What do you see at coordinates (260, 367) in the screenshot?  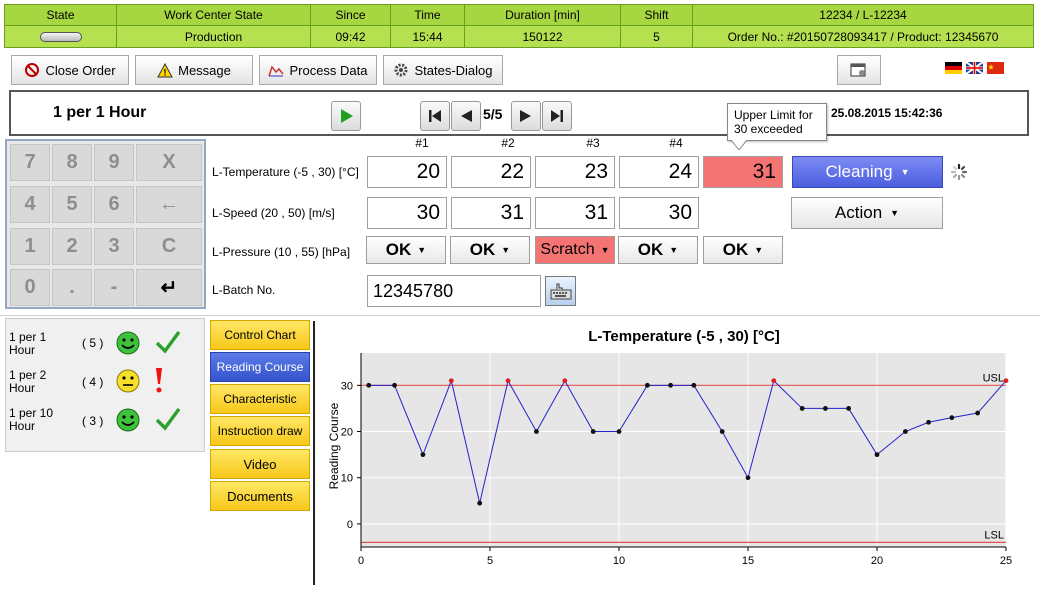 I see `reading-course-button: Reading Course` at bounding box center [260, 367].